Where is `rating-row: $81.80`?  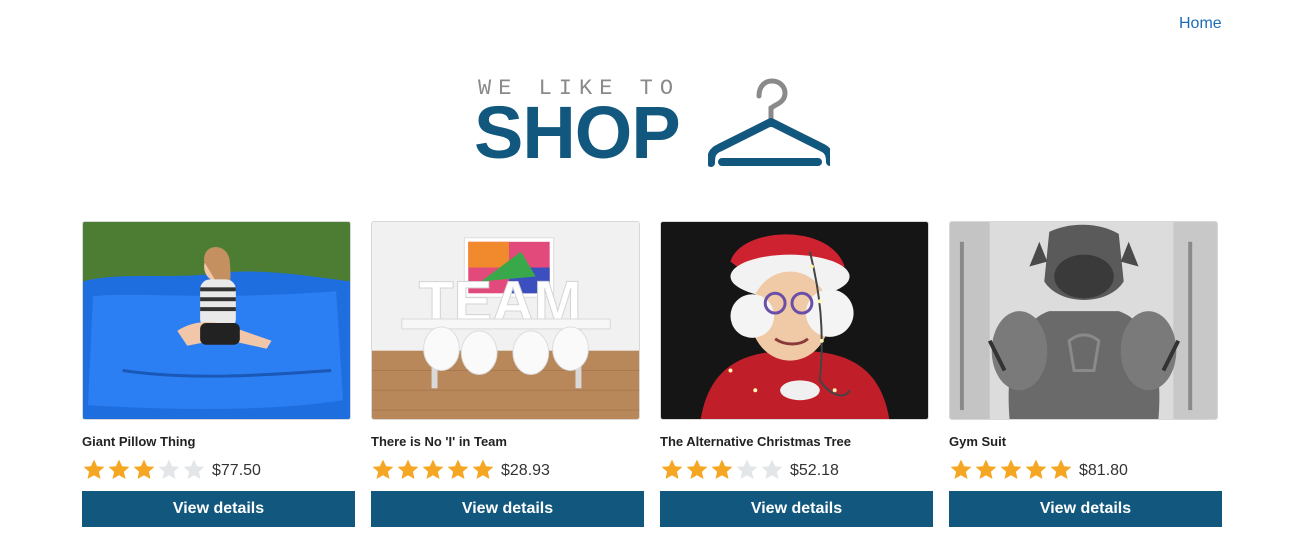
rating-row: $81.80 is located at coordinates (1086, 469).